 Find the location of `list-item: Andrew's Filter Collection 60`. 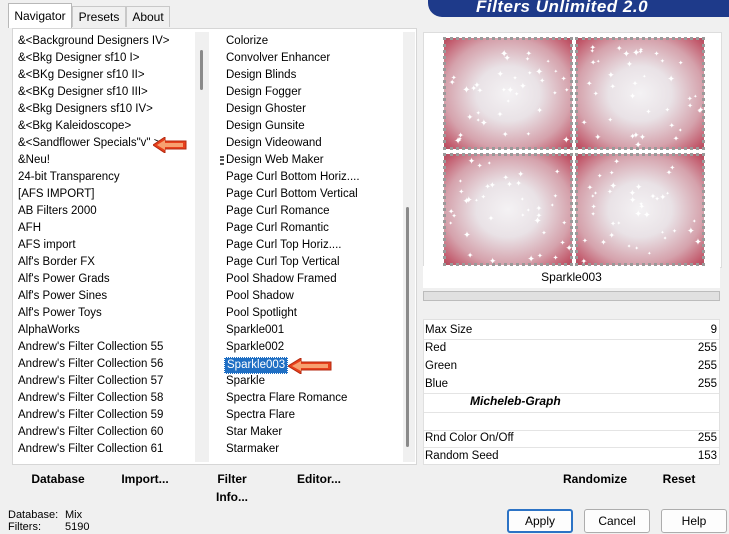

list-item: Andrew's Filter Collection 60 is located at coordinates (105, 432).